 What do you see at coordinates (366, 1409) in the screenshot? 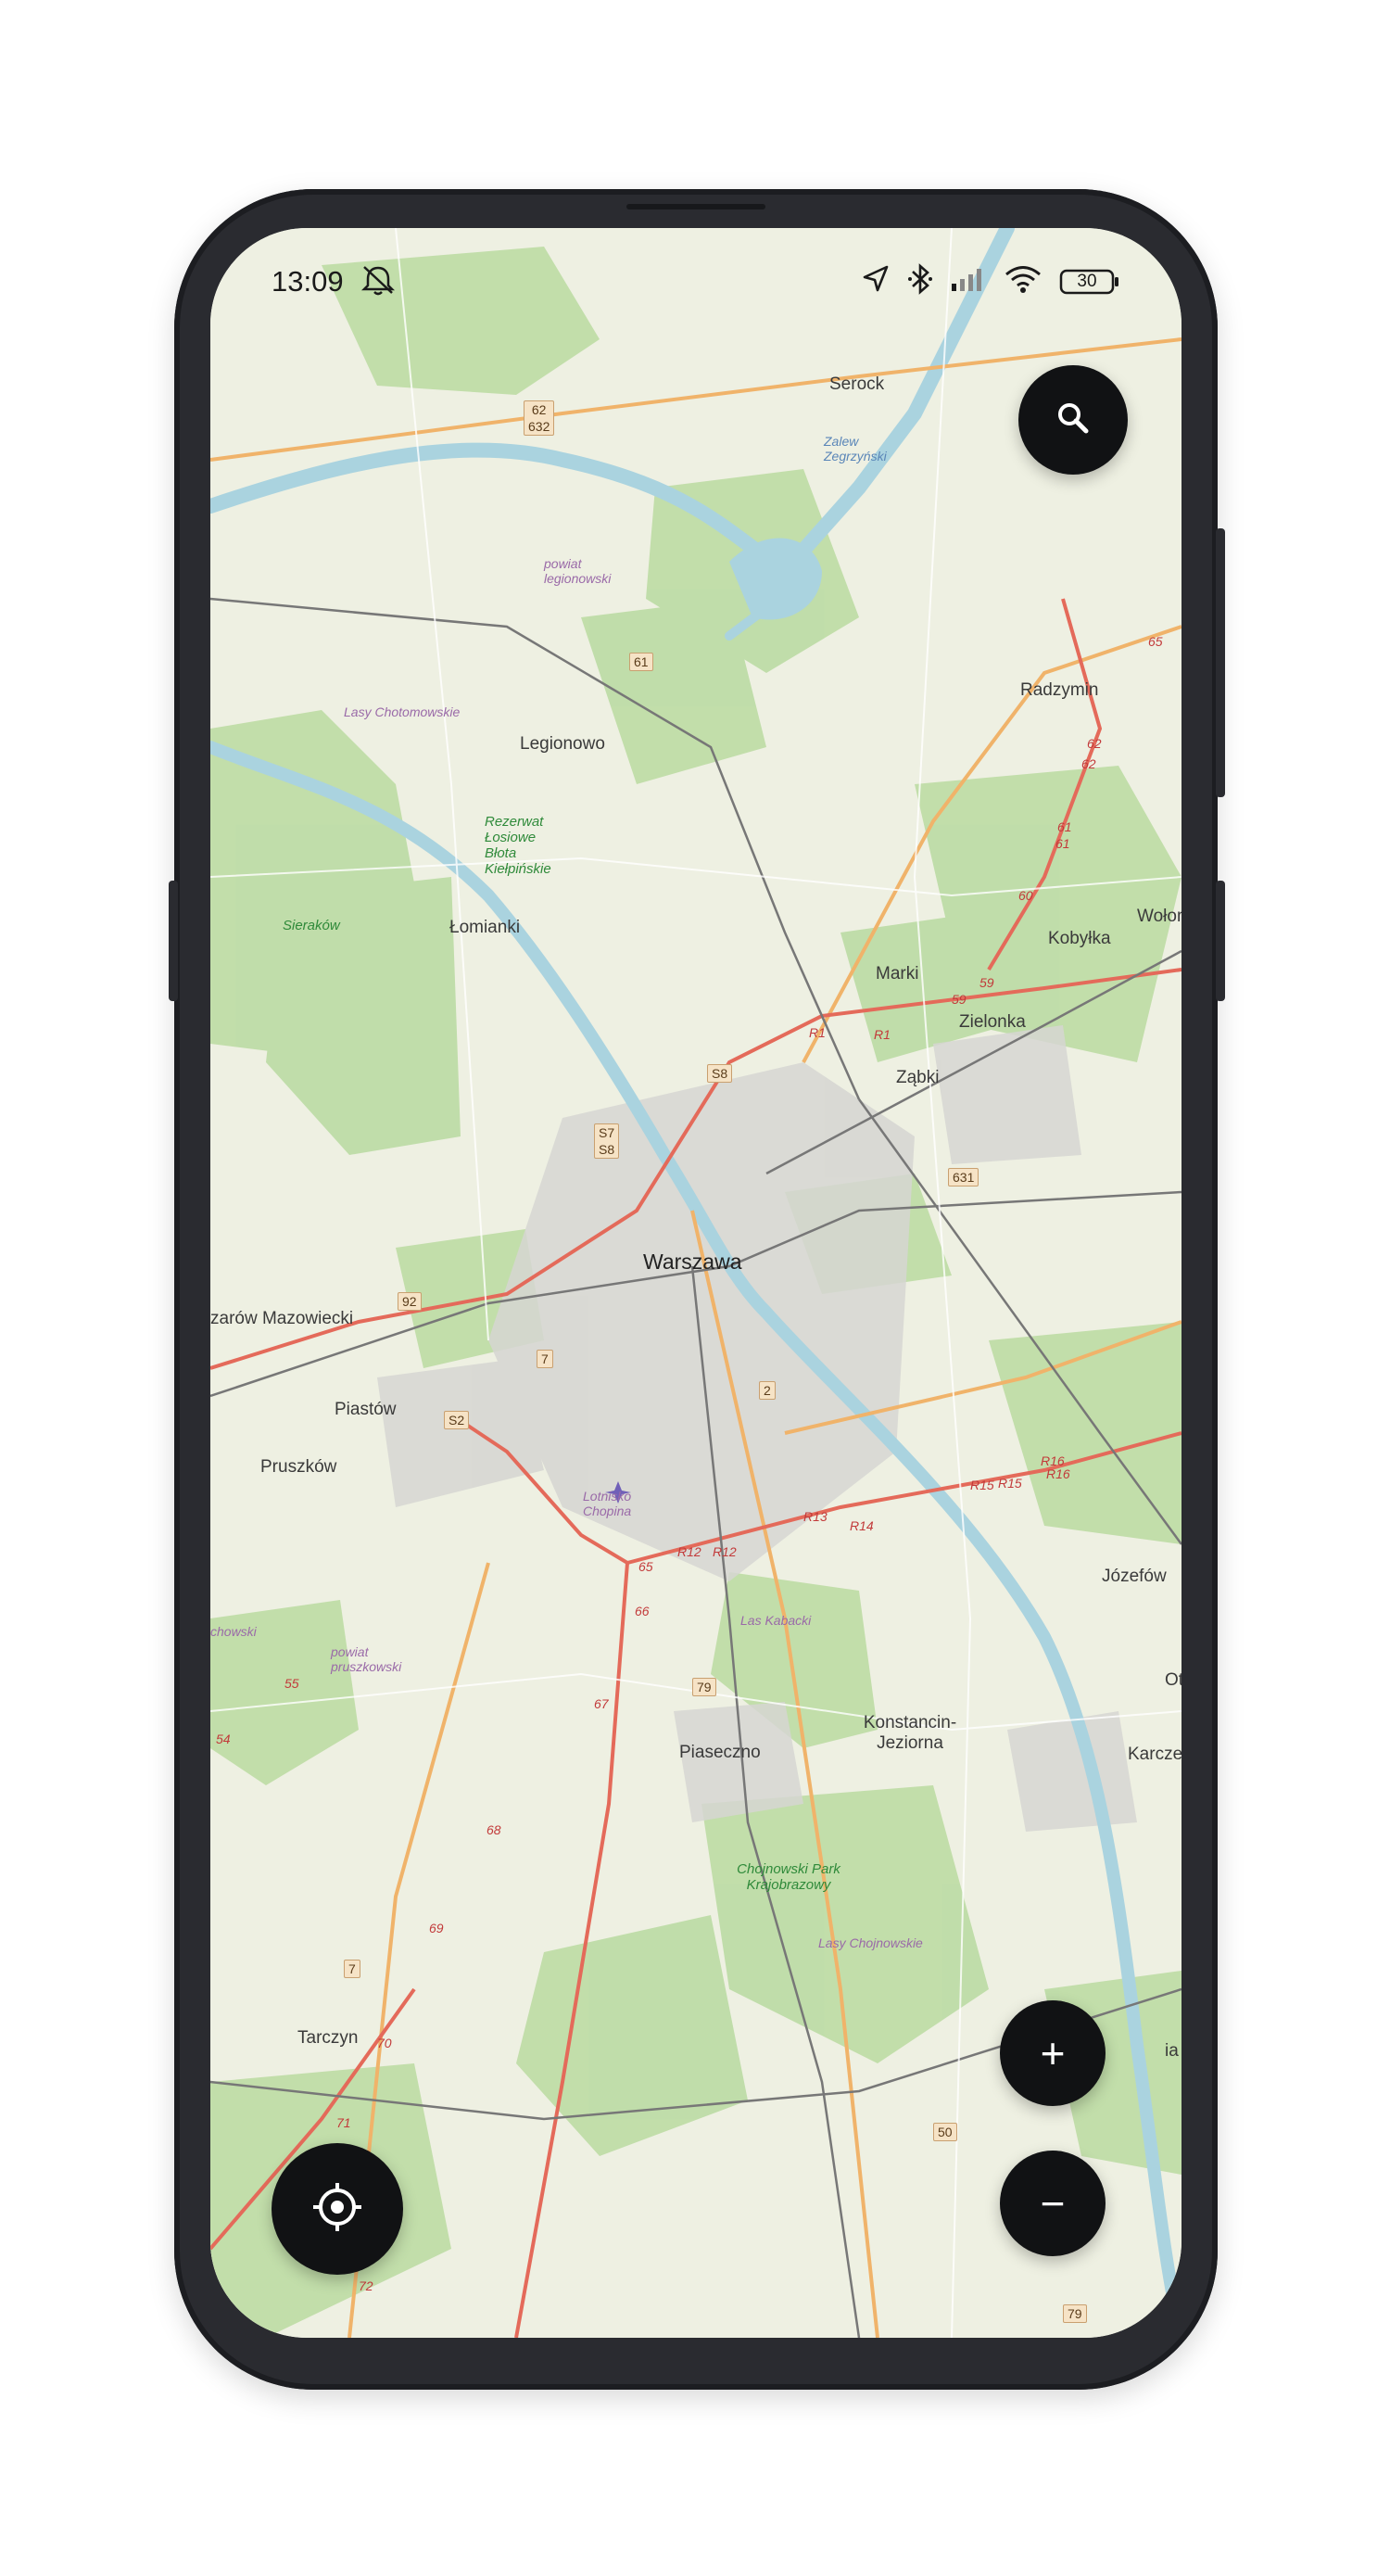
I see `map-label-piastow: Piastów` at bounding box center [366, 1409].